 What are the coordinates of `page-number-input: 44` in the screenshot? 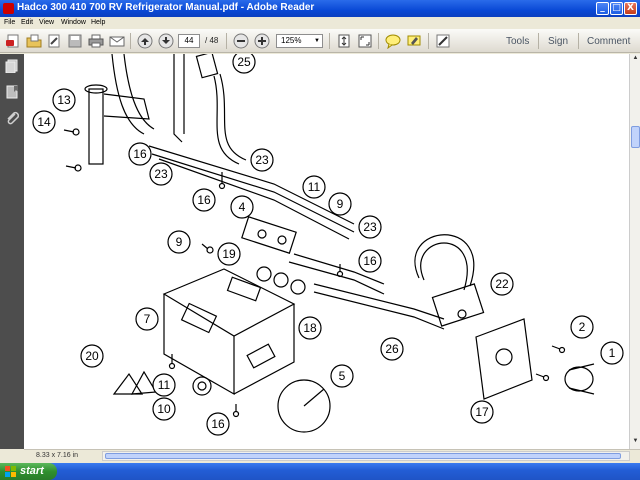 It's located at (189, 41).